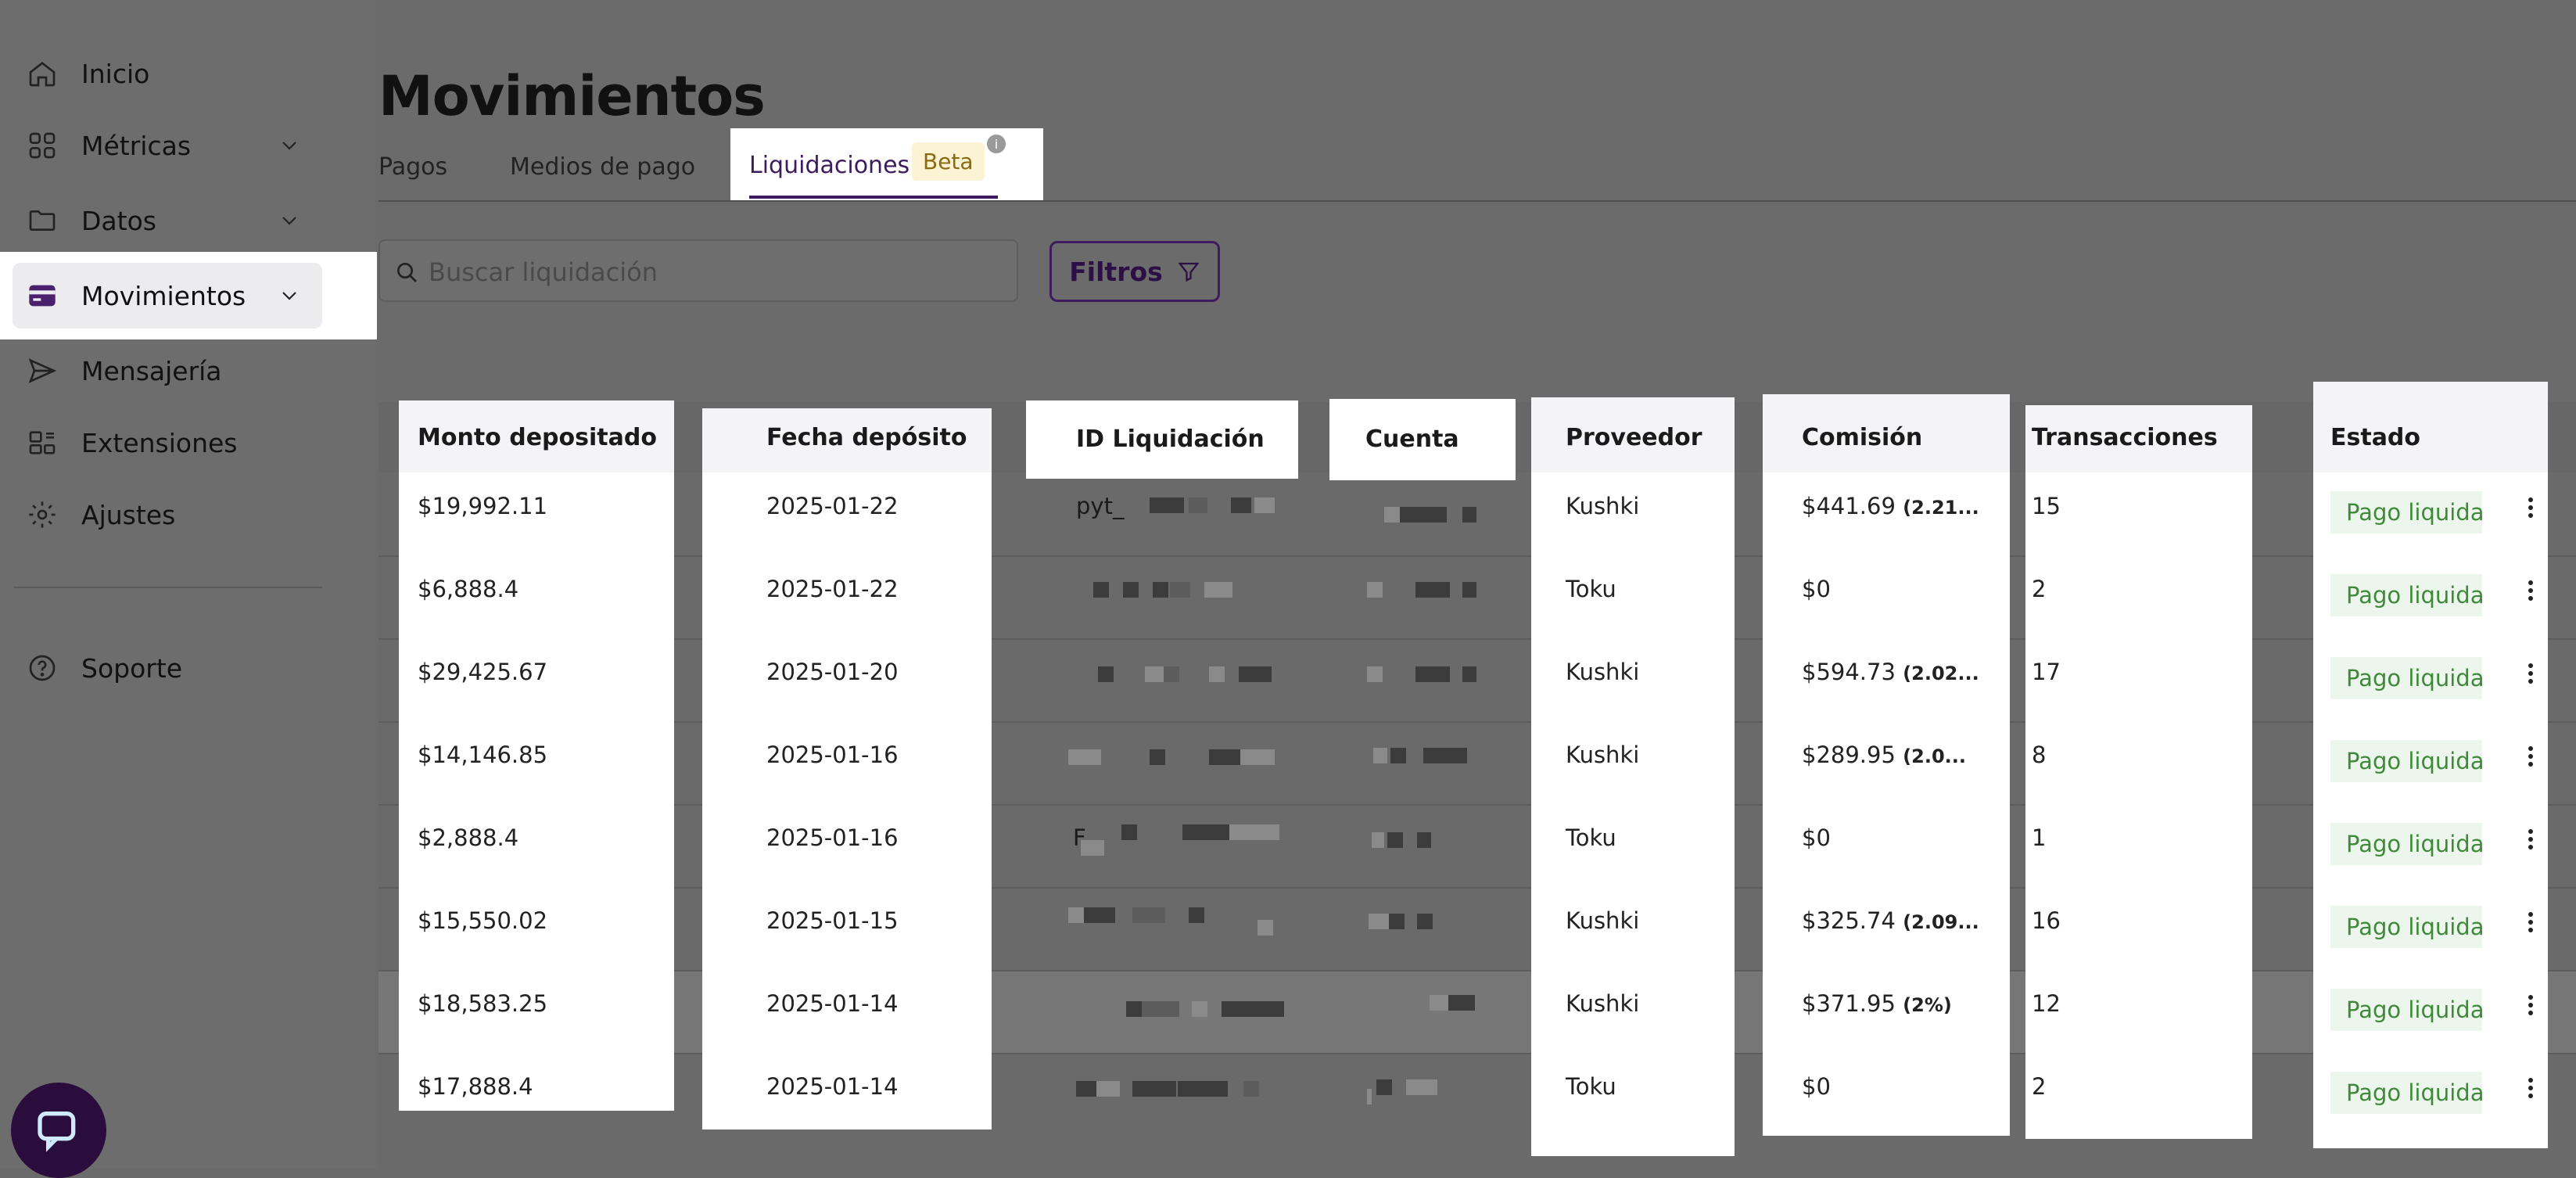 The height and width of the screenshot is (1178, 2576). I want to click on column-header-cuenta-cell: Cuenta, so click(1422, 439).